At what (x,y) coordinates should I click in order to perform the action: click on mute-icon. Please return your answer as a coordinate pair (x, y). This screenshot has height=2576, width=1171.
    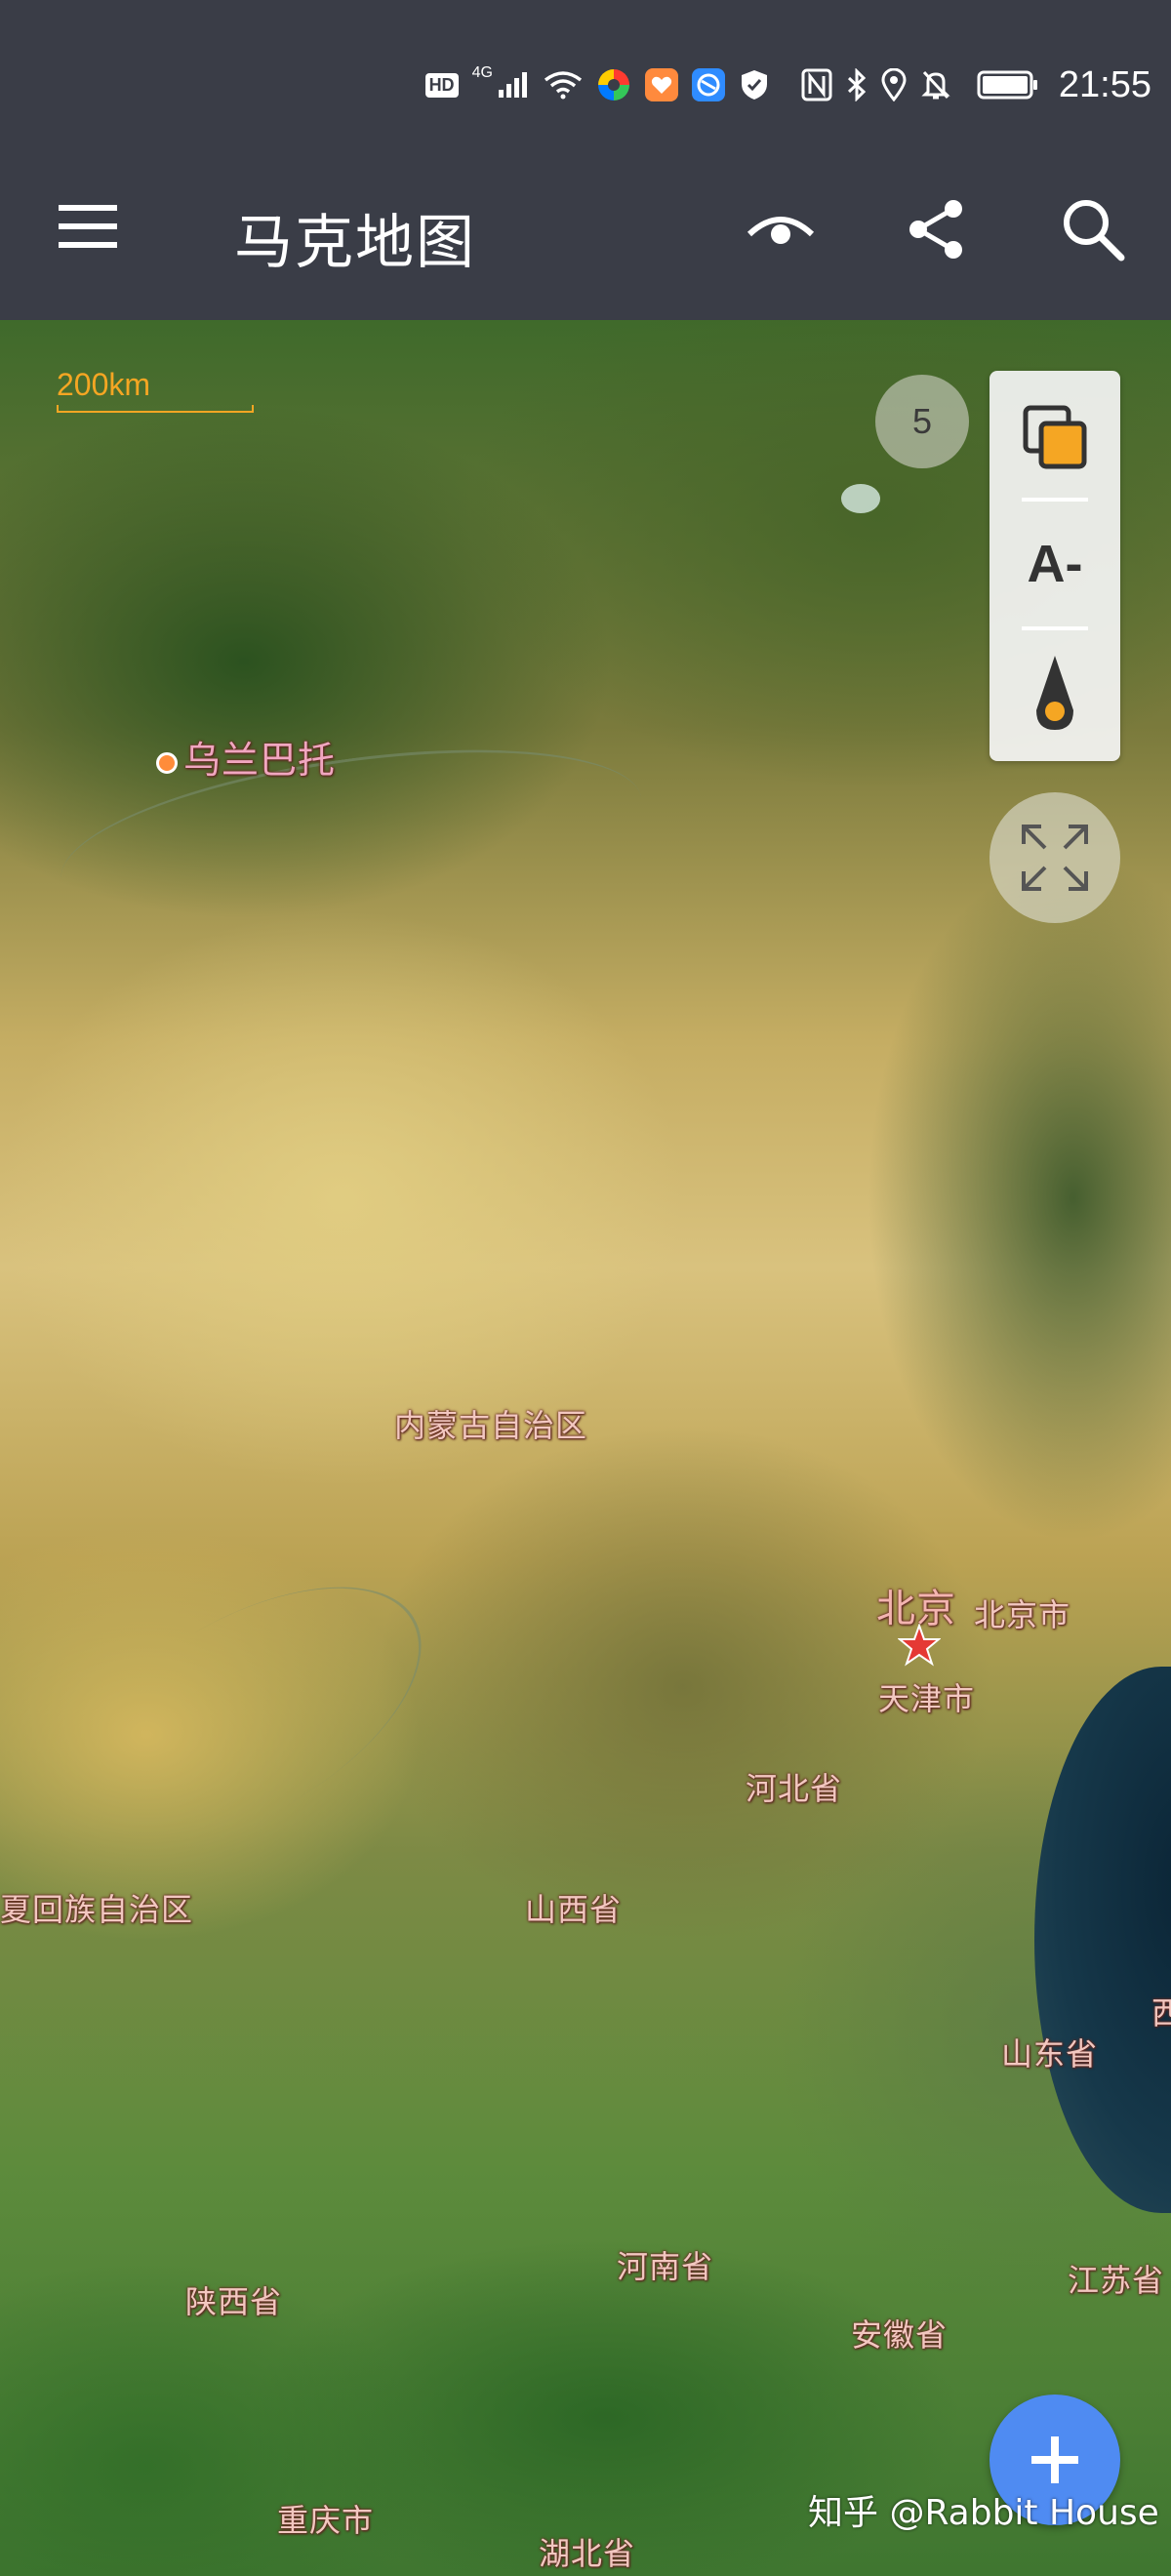
    Looking at the image, I should click on (935, 84).